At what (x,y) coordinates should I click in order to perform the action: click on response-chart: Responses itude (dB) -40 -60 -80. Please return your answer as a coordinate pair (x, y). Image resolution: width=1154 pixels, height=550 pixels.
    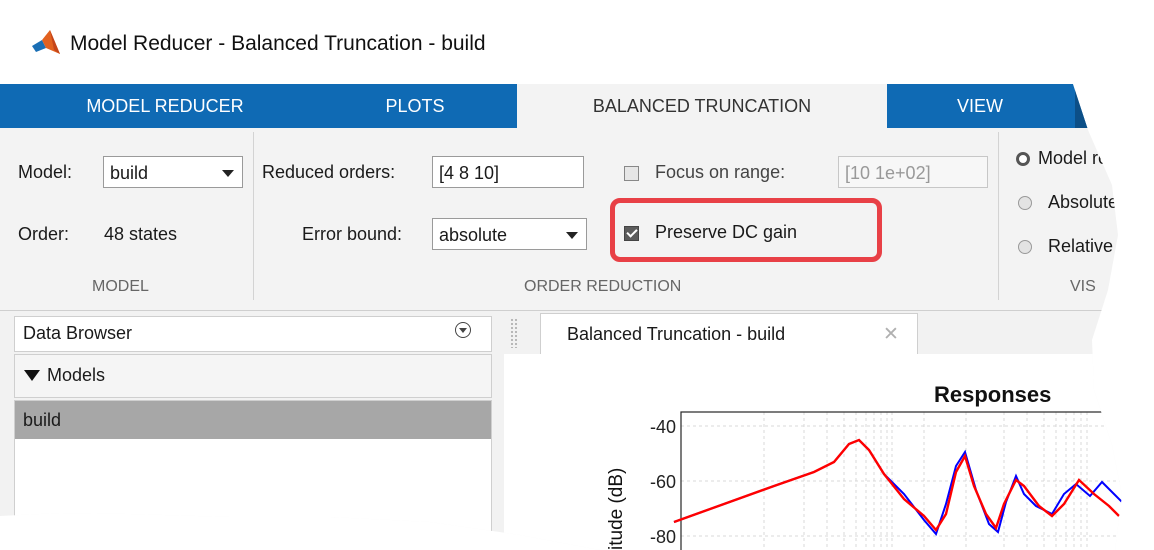
    Looking at the image, I should click on (864, 466).